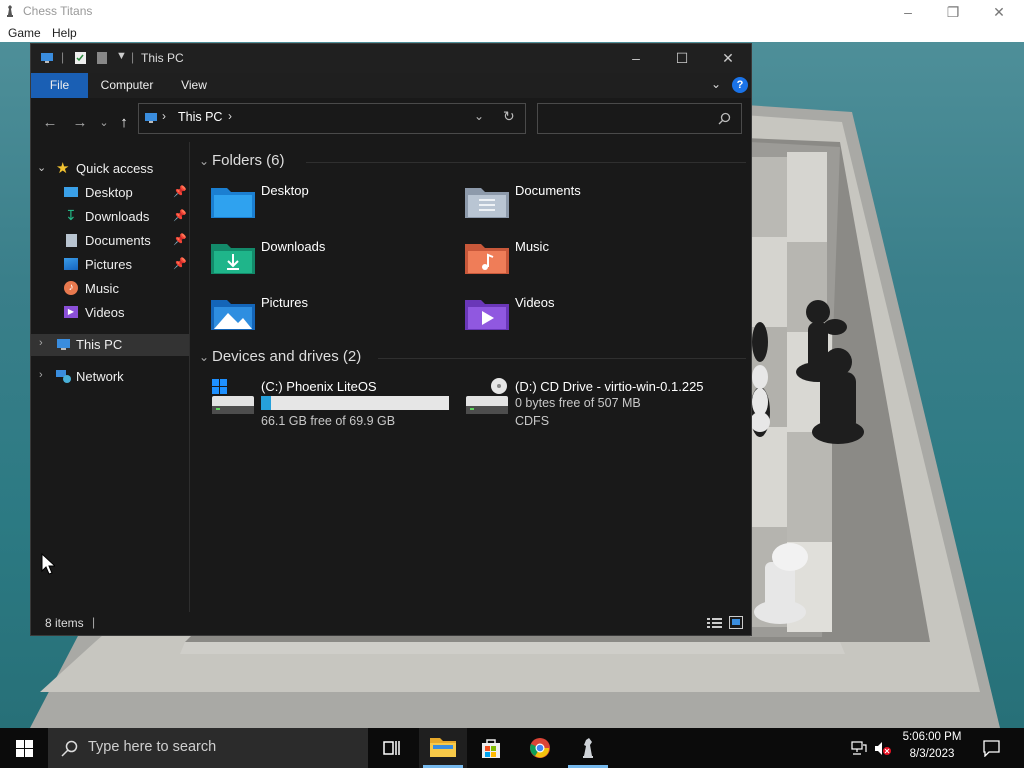 This screenshot has height=768, width=1024. I want to click on taskbar: Type here to search 5:06:00 PM 8/3/2023, so click(512, 748).